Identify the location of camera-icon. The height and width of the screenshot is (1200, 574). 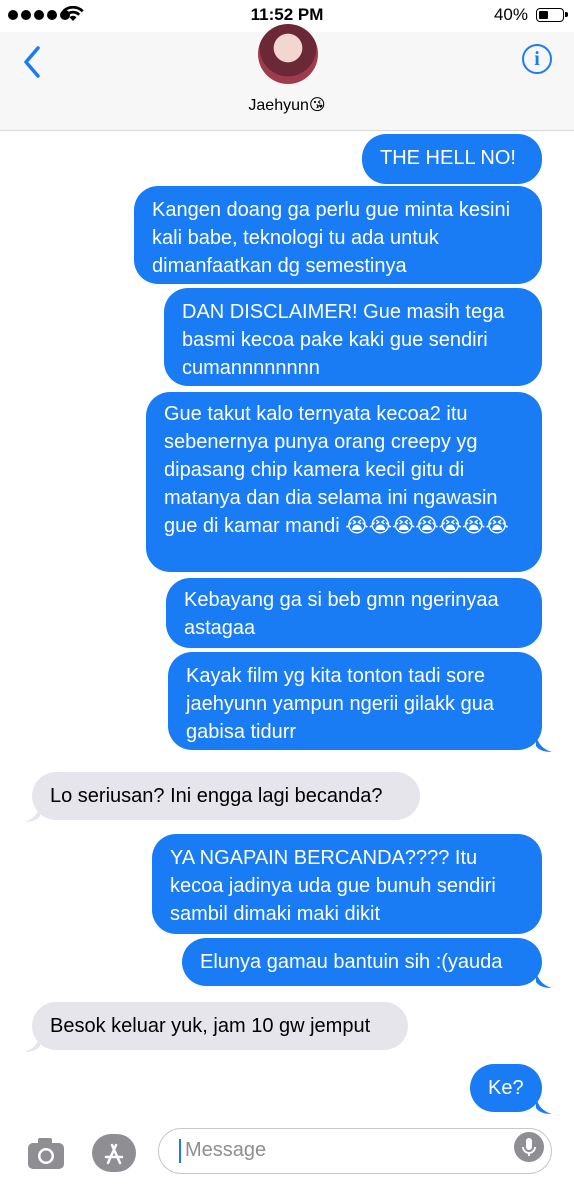
(46, 1153).